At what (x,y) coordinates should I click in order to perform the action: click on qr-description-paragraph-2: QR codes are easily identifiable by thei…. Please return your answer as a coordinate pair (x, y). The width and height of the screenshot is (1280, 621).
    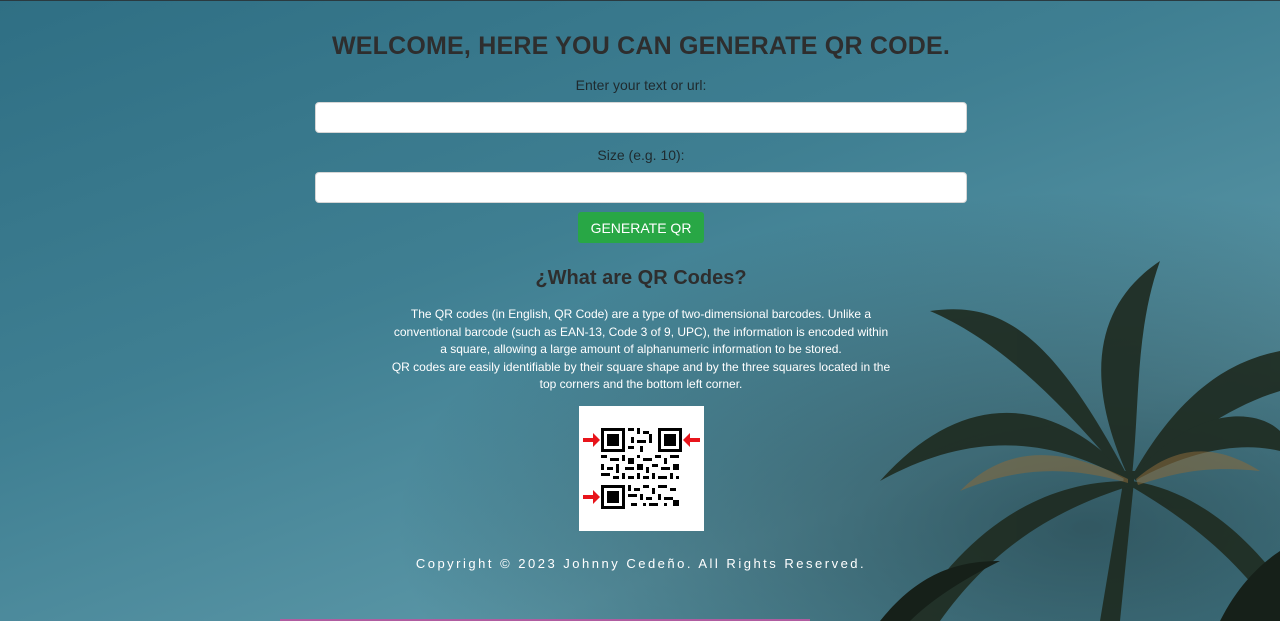
    Looking at the image, I should click on (641, 375).